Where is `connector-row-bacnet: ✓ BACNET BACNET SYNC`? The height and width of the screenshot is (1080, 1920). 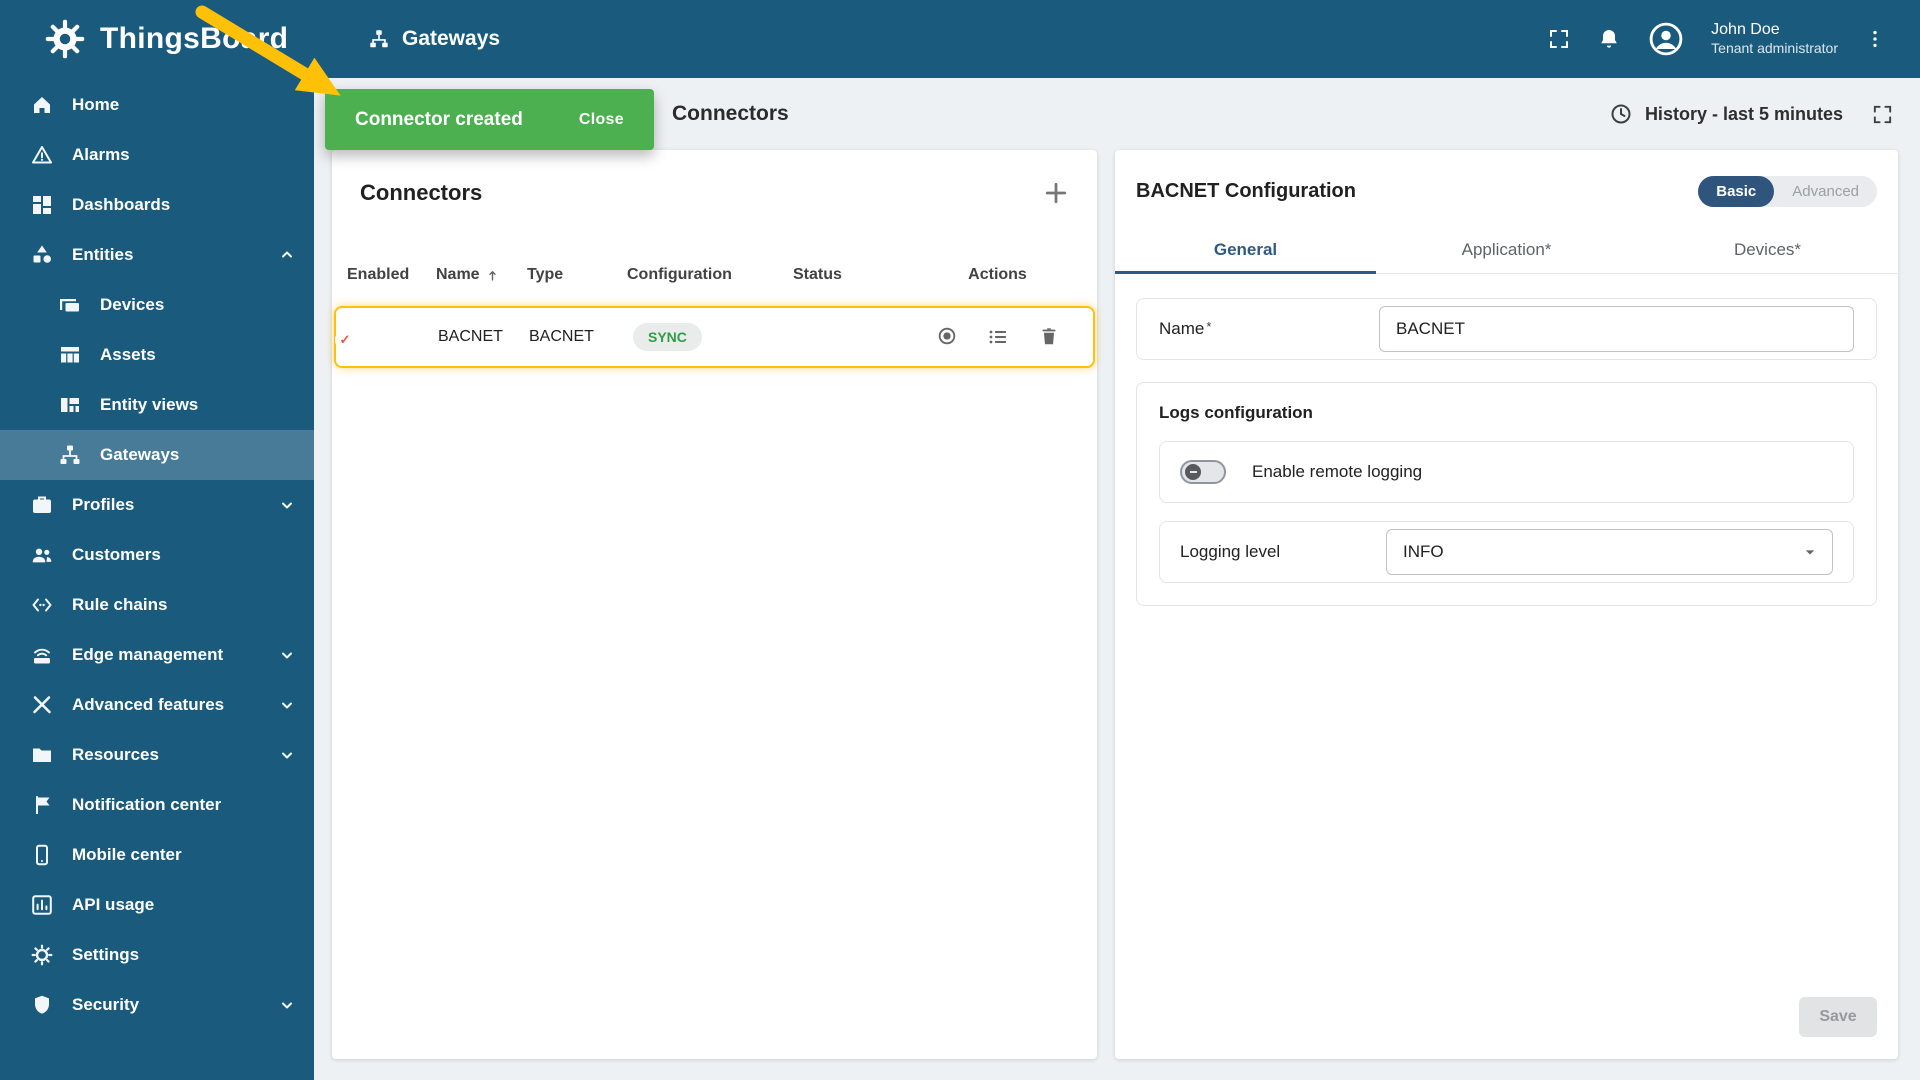
connector-row-bacnet: ✓ BACNET BACNET SYNC is located at coordinates (714, 337).